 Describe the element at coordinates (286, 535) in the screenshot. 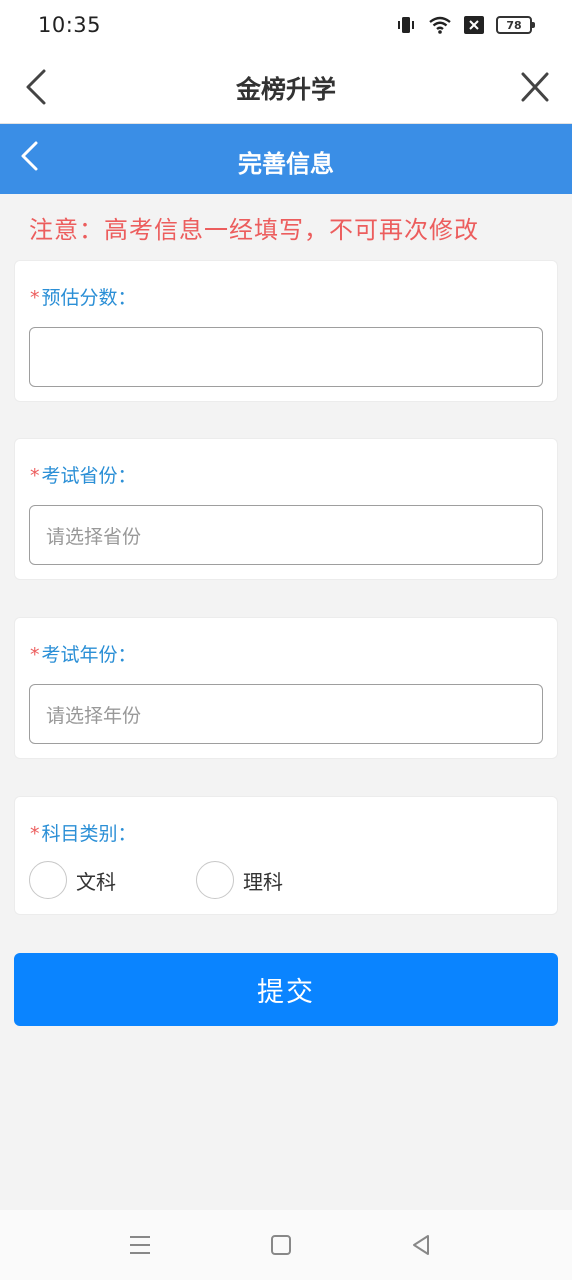

I see `province-select: 请选择省份` at that location.